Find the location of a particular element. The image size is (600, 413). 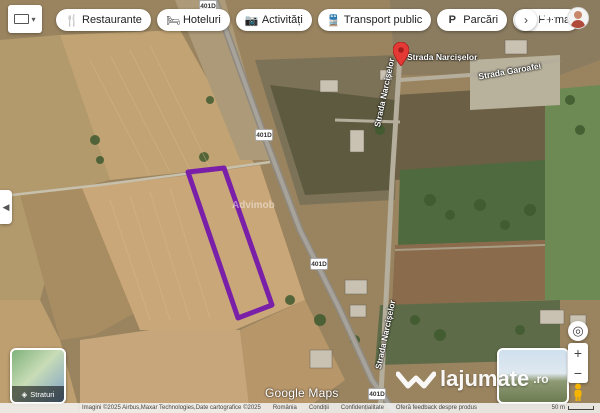

chip-parking: P Parcări is located at coordinates (472, 20).